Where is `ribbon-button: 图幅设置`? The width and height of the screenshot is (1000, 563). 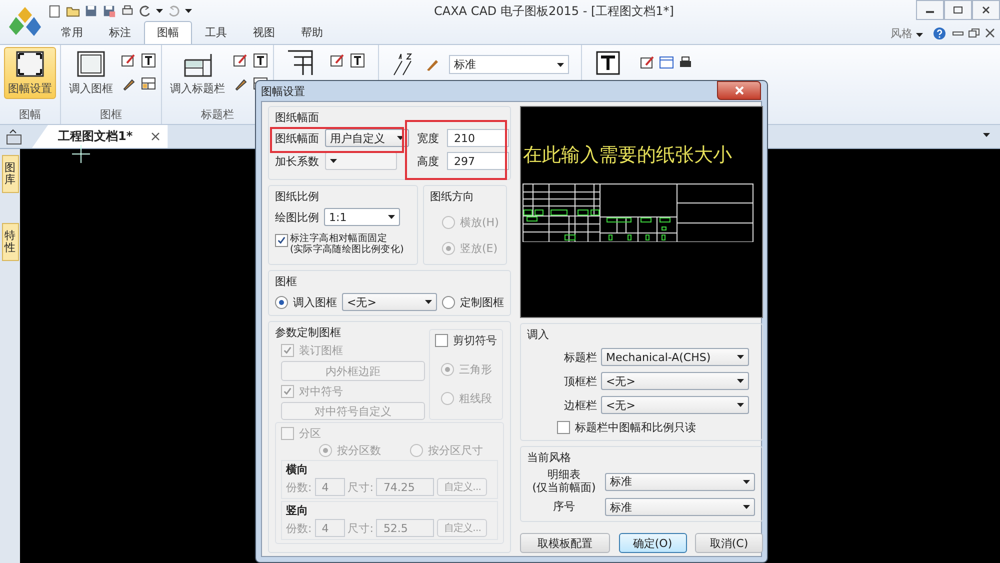
ribbon-button: 图幅设置 is located at coordinates (30, 73).